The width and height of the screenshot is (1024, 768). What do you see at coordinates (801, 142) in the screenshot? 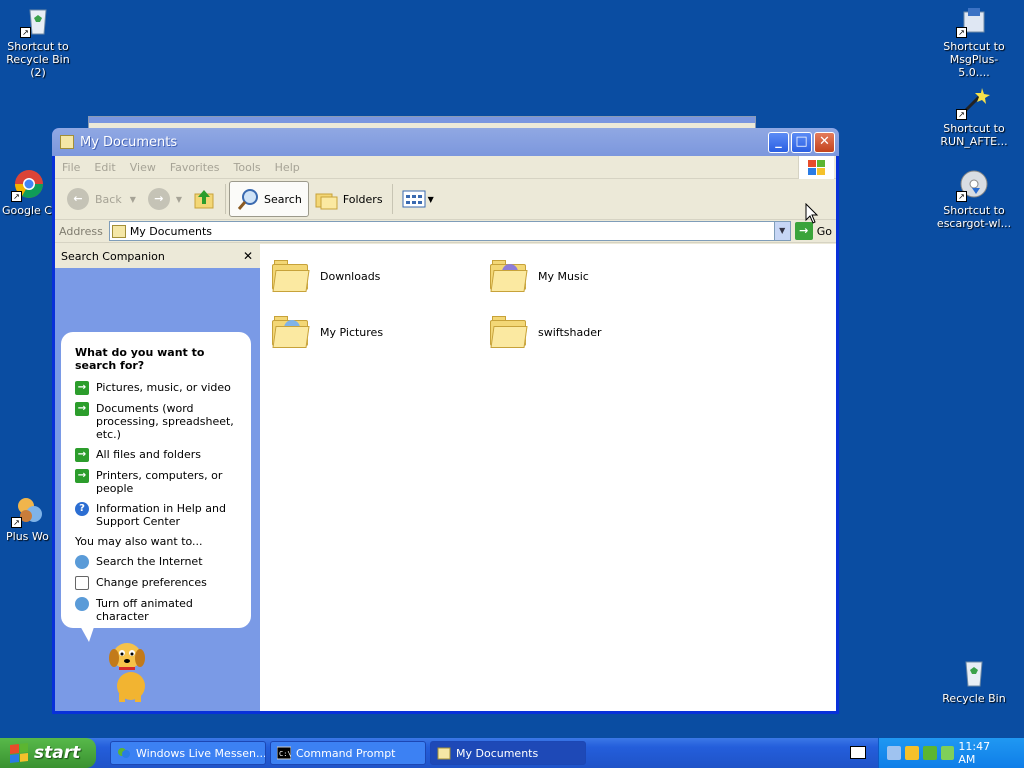
I see `maximize-button: □` at bounding box center [801, 142].